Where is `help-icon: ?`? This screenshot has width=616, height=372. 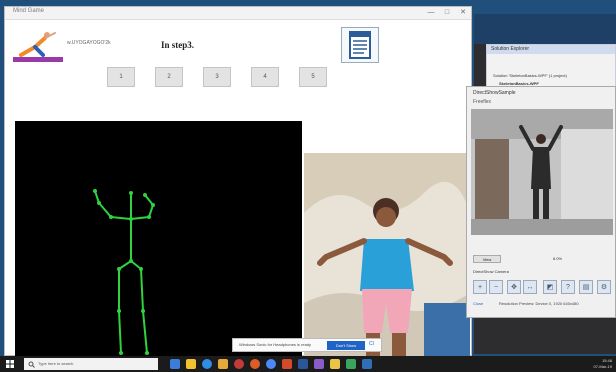 help-icon: ? is located at coordinates (568, 287).